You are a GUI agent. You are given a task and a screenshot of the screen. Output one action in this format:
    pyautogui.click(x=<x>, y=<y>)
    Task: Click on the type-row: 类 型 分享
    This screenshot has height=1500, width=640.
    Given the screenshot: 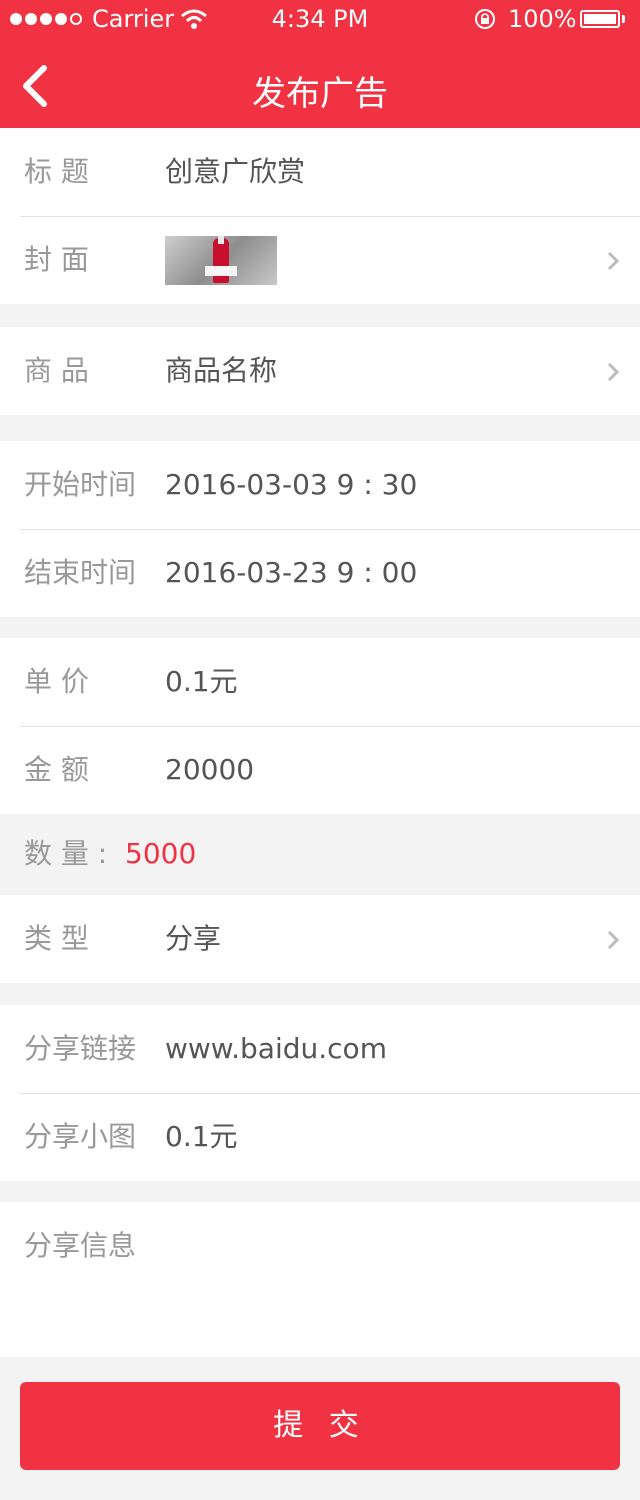 What is the action you would take?
    pyautogui.click(x=320, y=939)
    